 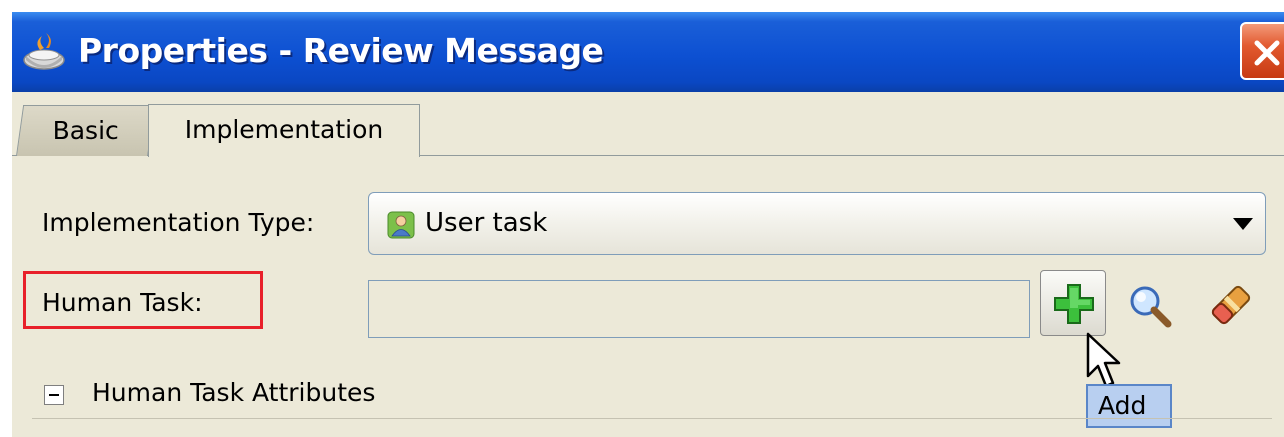 I want to click on tab-basic-label: Basic, so click(x=85, y=130).